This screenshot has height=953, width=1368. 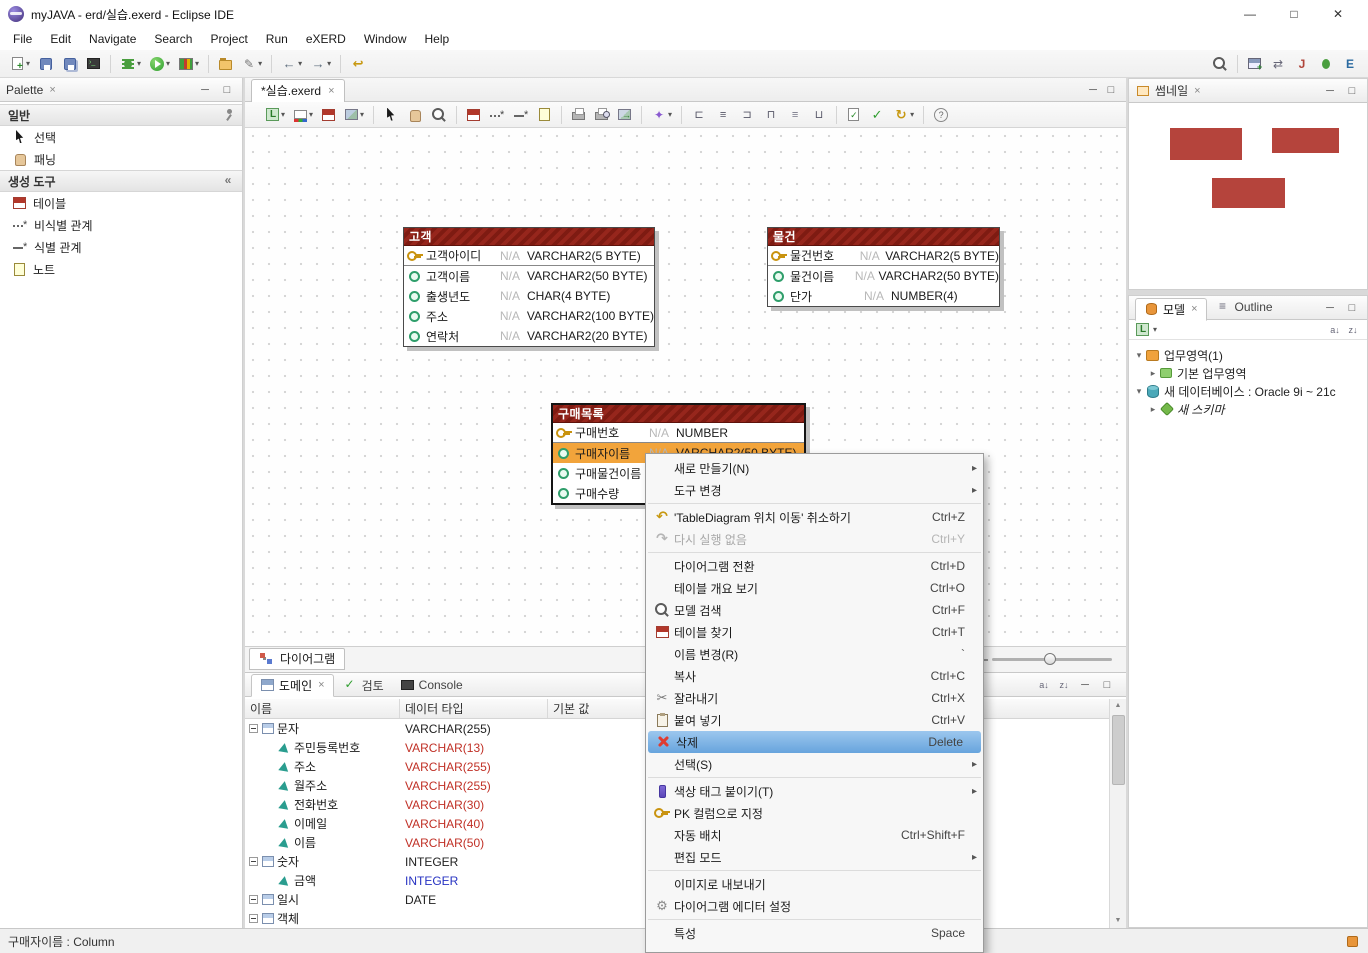 What do you see at coordinates (159, 64) in the screenshot?
I see `run-button: ▾` at bounding box center [159, 64].